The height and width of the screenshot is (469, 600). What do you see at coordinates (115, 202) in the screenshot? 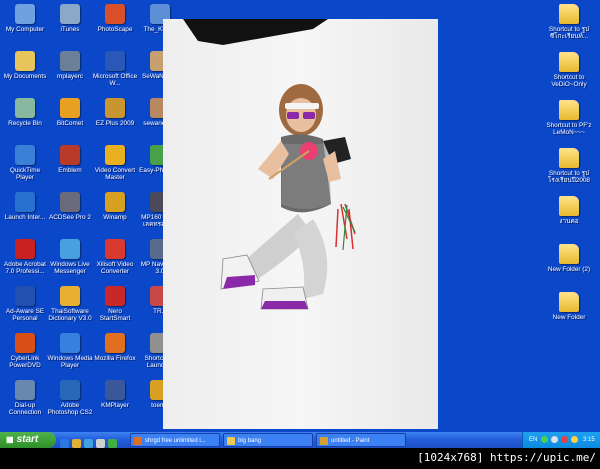
I see `winamp-icon` at bounding box center [115, 202].